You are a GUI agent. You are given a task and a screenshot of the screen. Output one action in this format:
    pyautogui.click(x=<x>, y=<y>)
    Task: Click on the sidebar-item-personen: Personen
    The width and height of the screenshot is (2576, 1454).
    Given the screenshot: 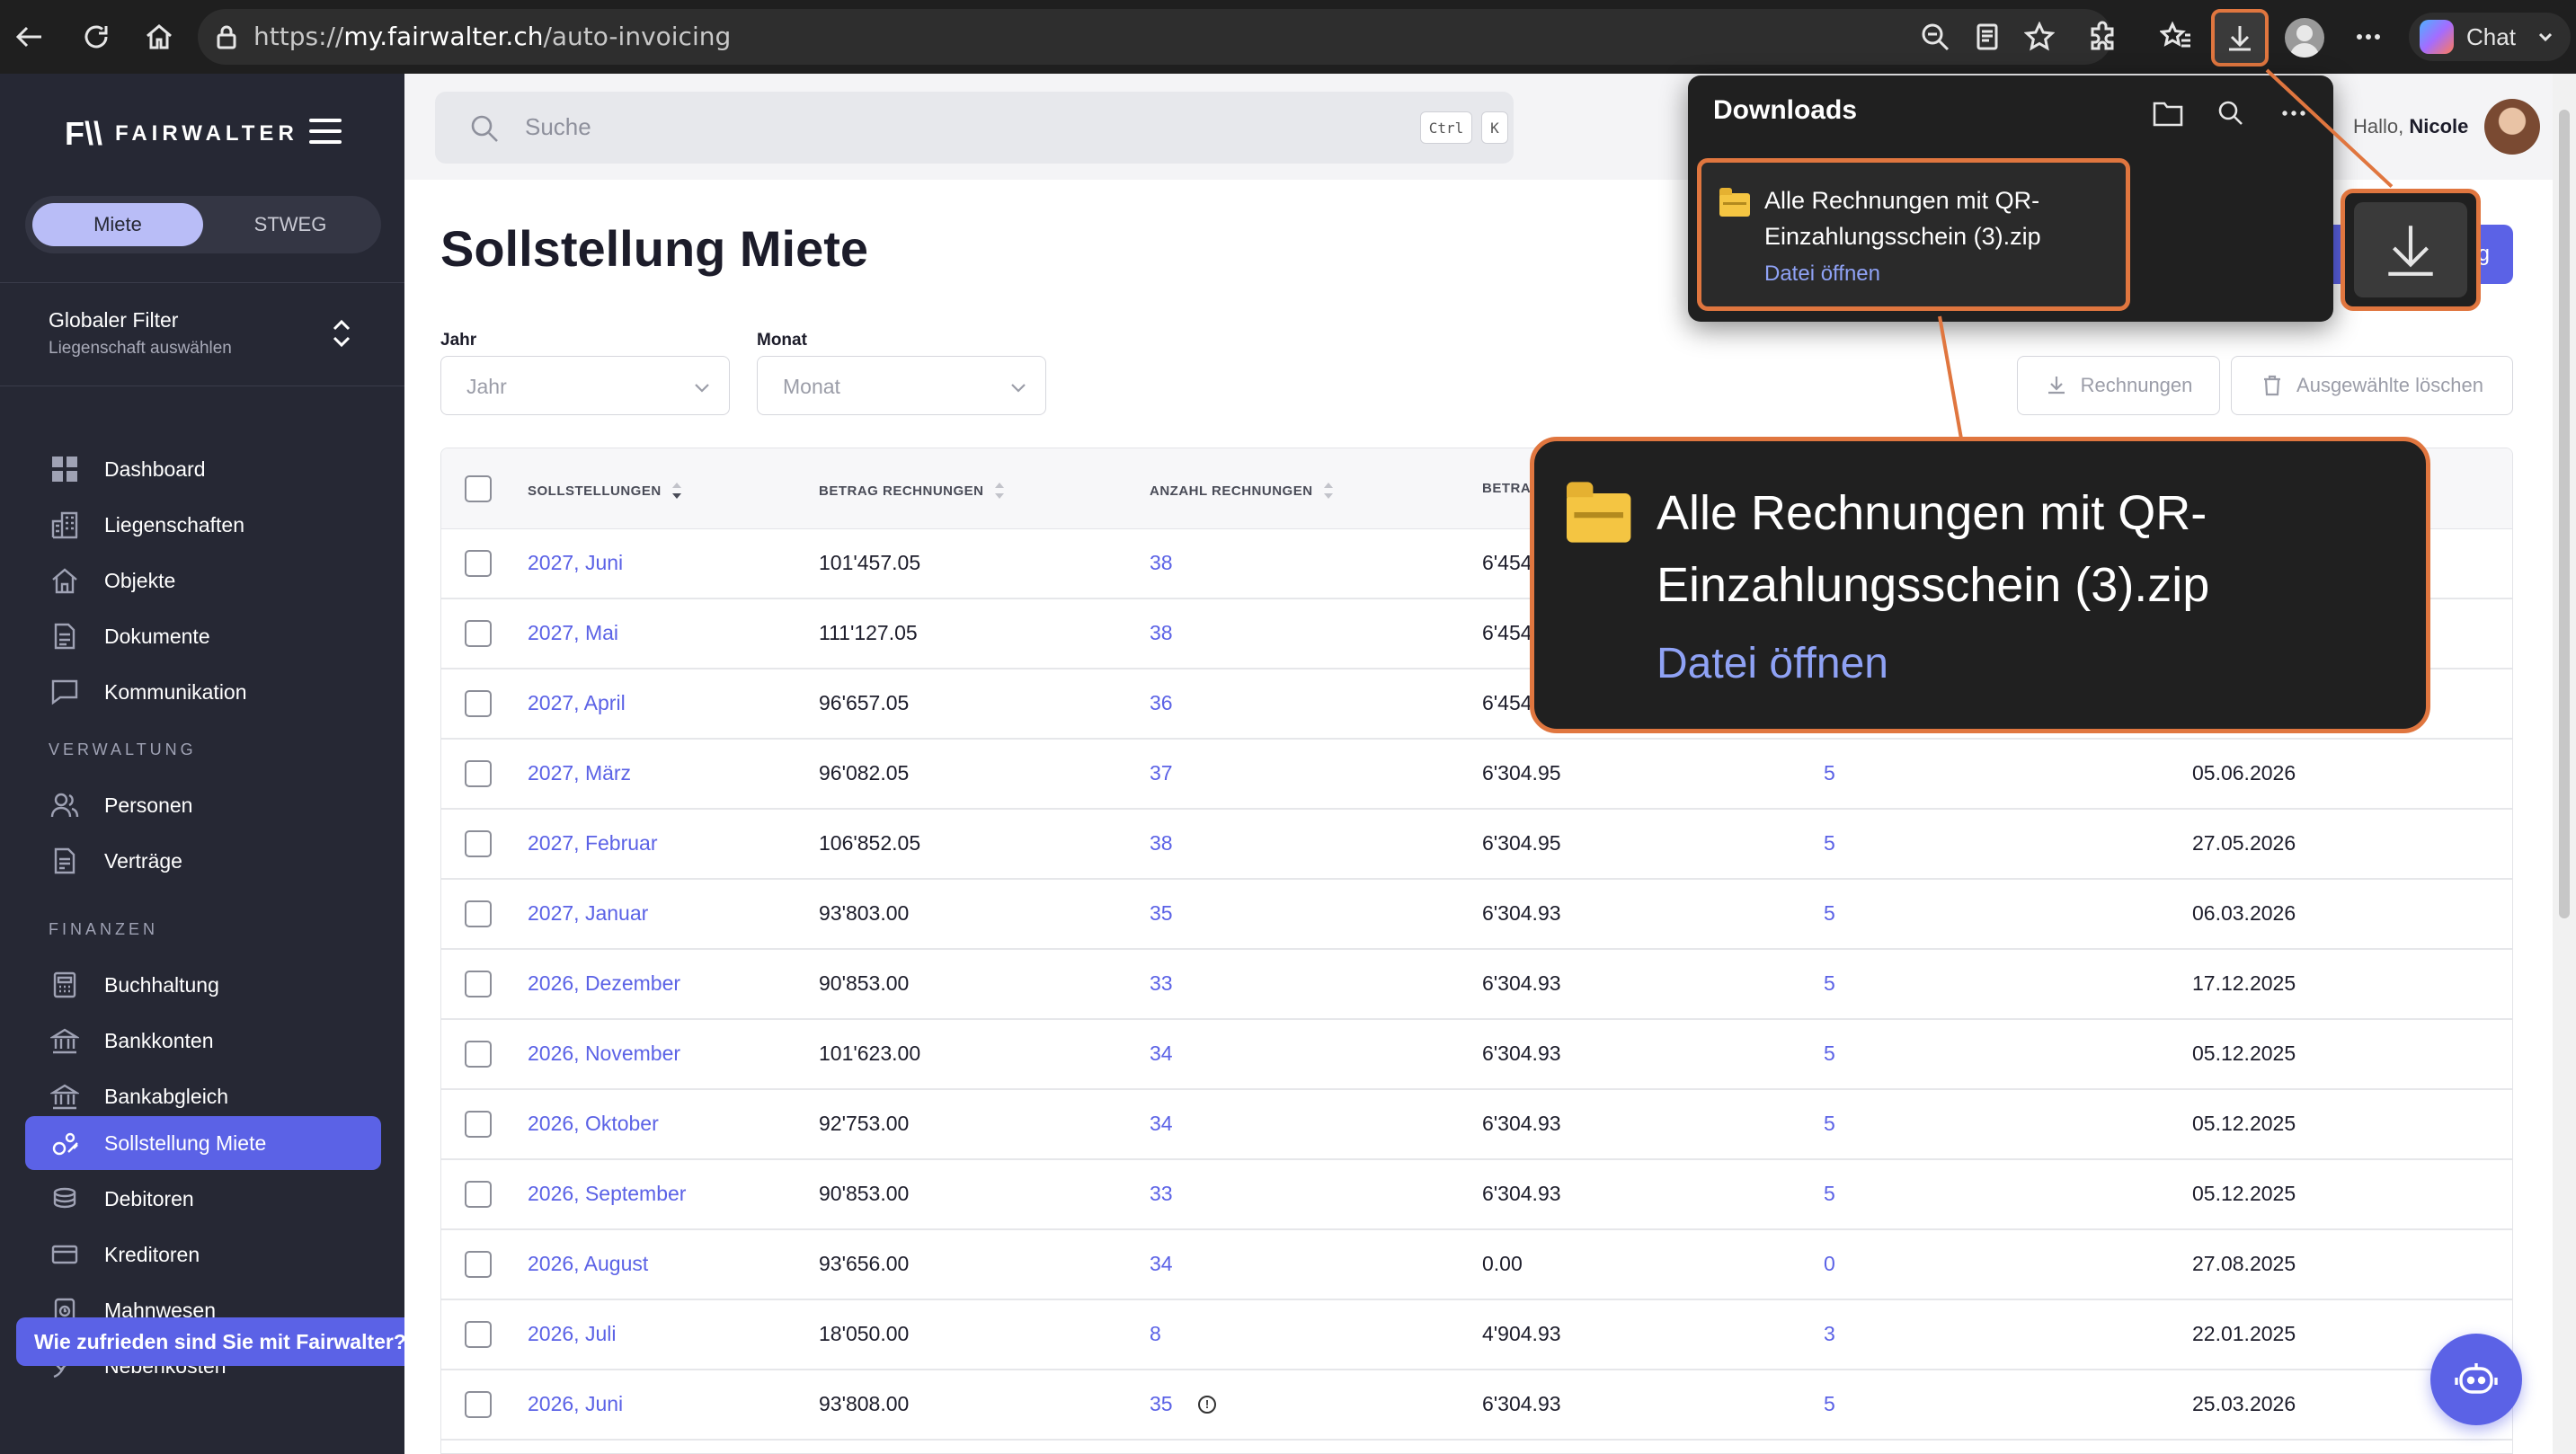 What is the action you would take?
    pyautogui.click(x=203, y=805)
    